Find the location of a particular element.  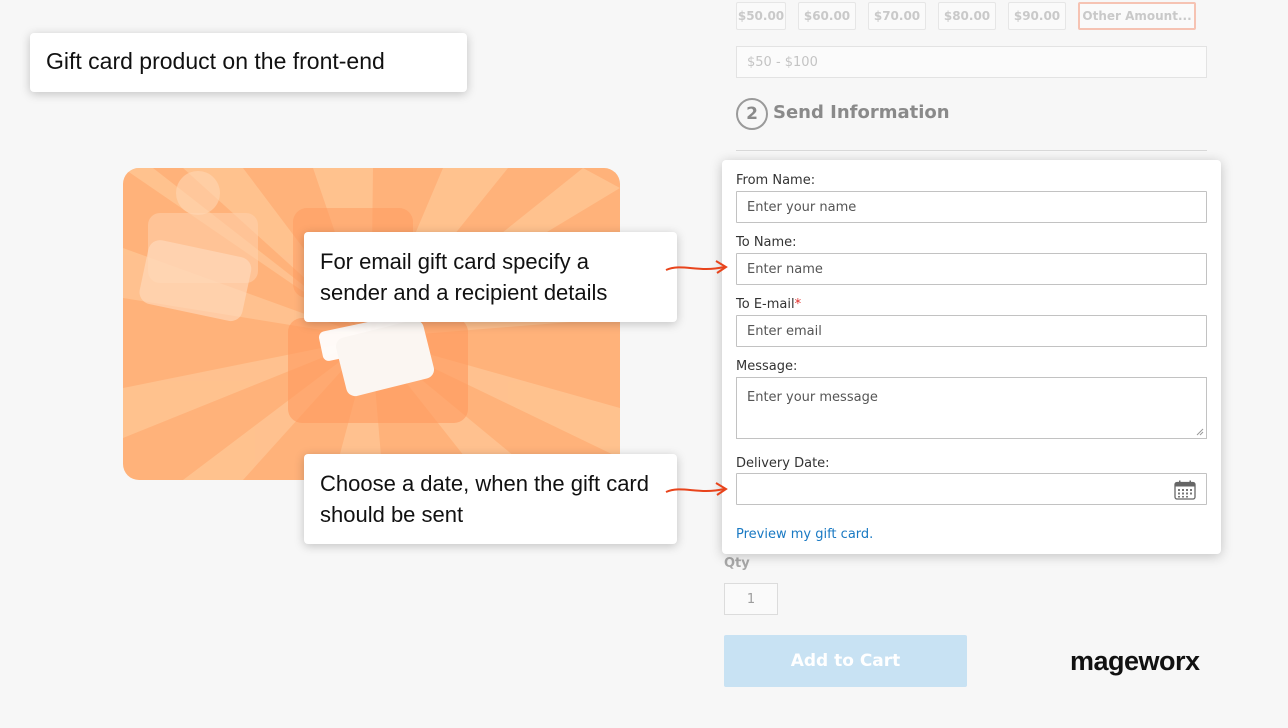

message-textarea: Enter your message is located at coordinates (971, 408).